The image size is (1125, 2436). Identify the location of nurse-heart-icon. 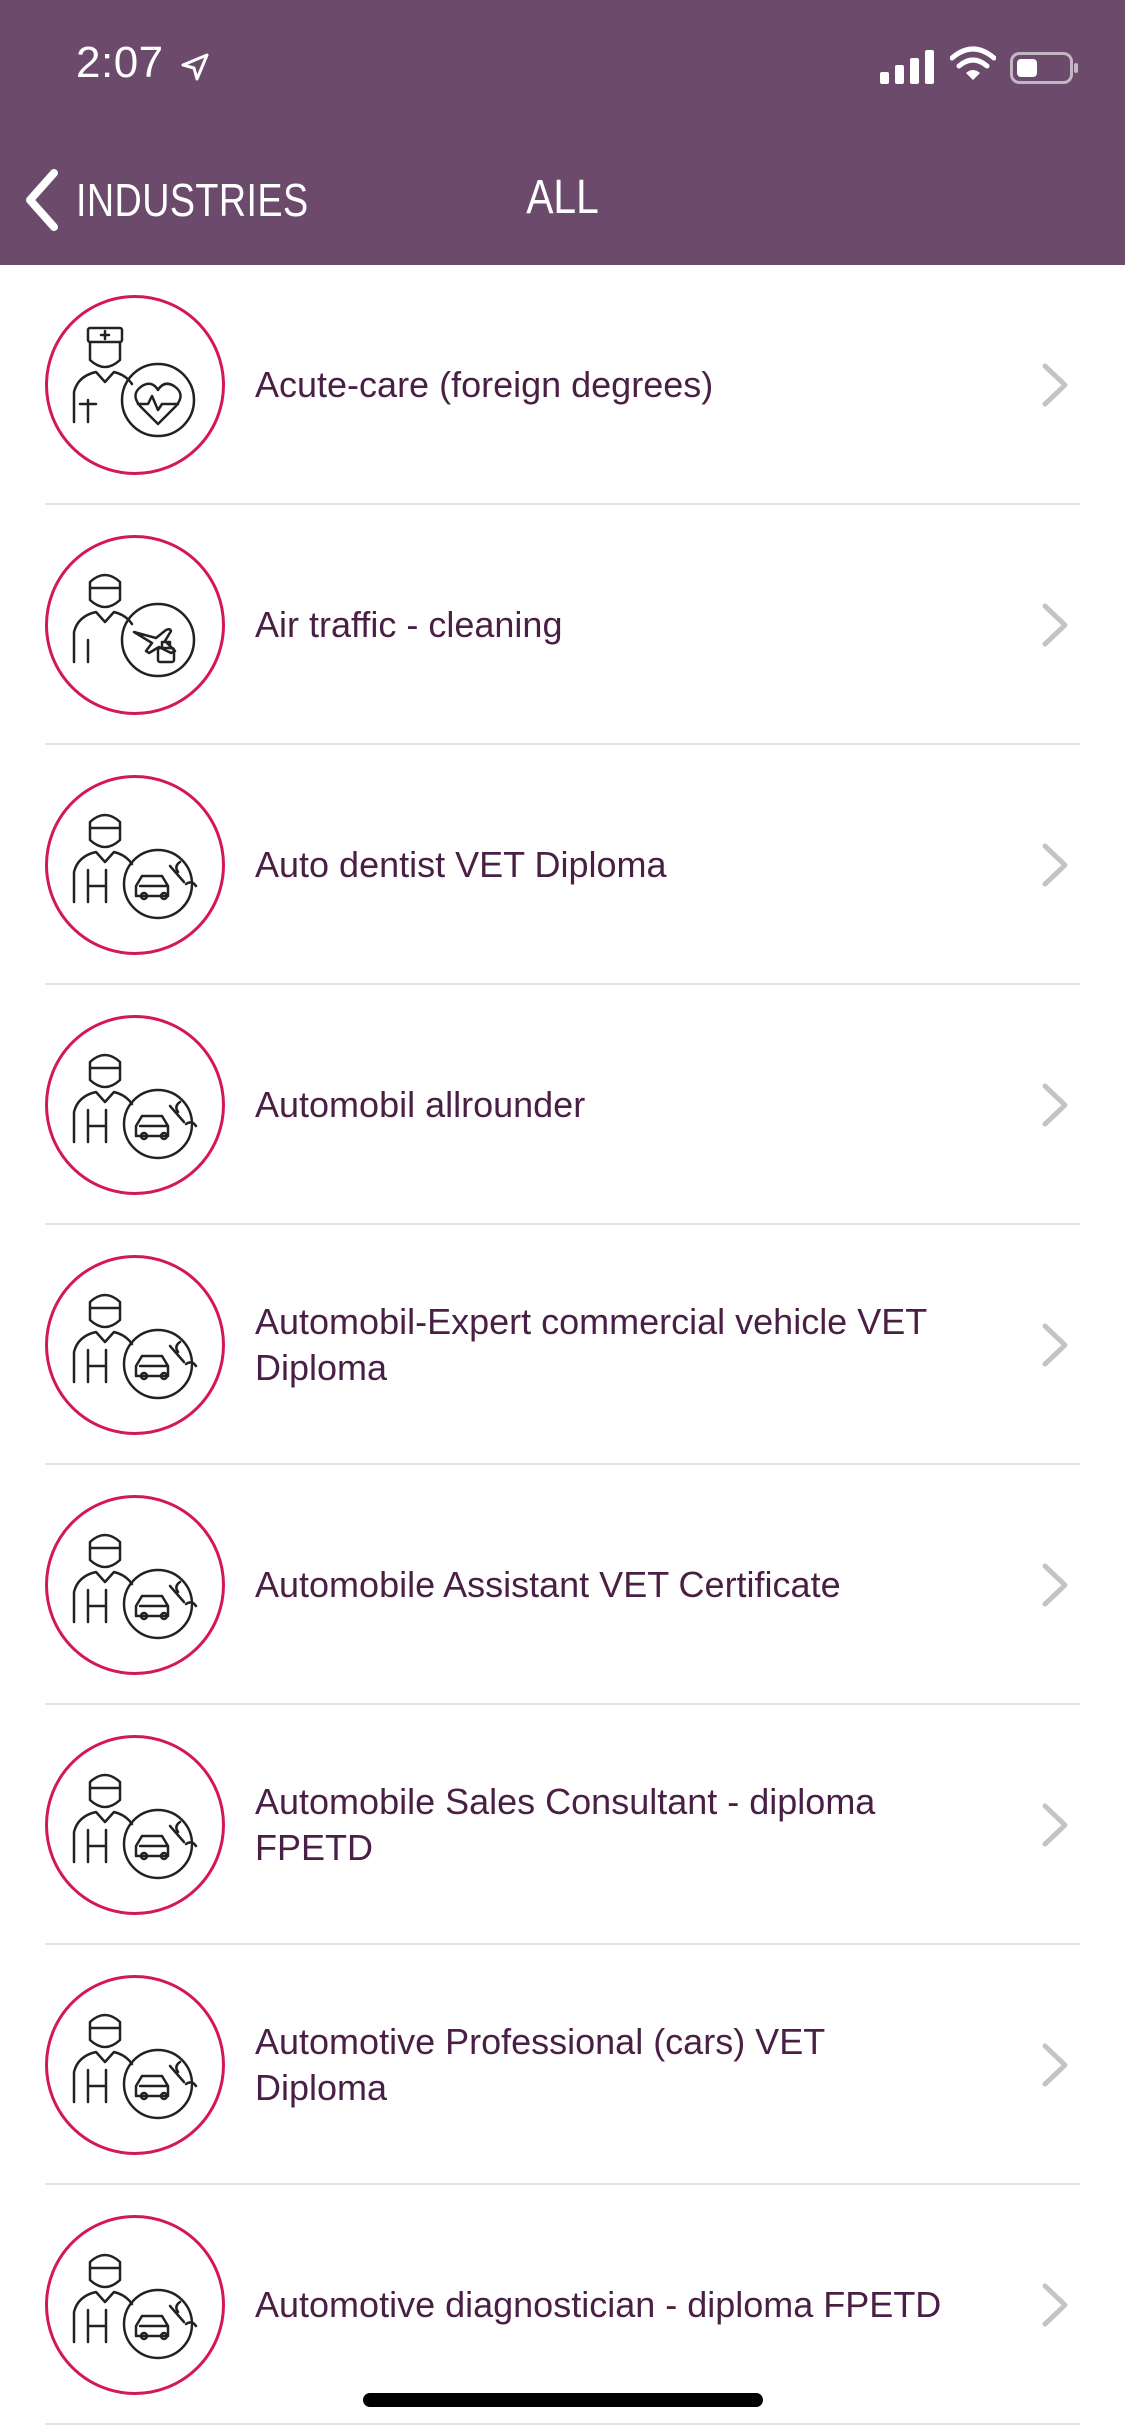
(135, 385).